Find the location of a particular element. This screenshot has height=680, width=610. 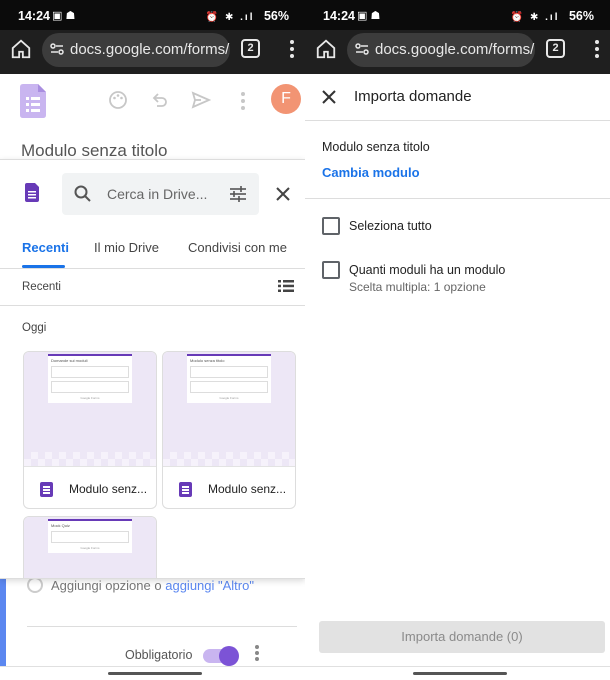

import-questions-header: Importa domande is located at coordinates (457, 97).